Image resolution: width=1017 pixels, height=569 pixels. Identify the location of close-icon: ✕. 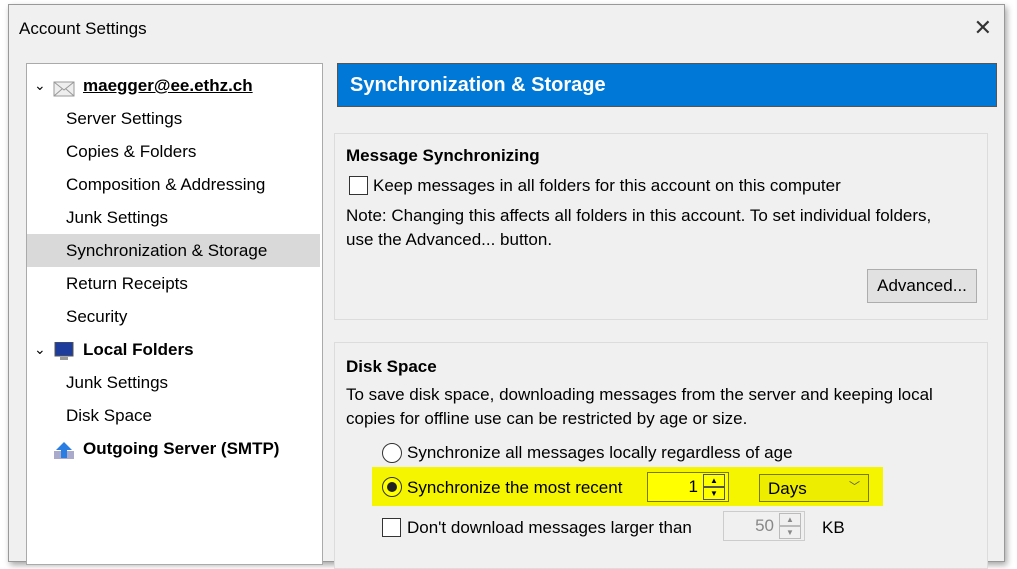
(983, 28).